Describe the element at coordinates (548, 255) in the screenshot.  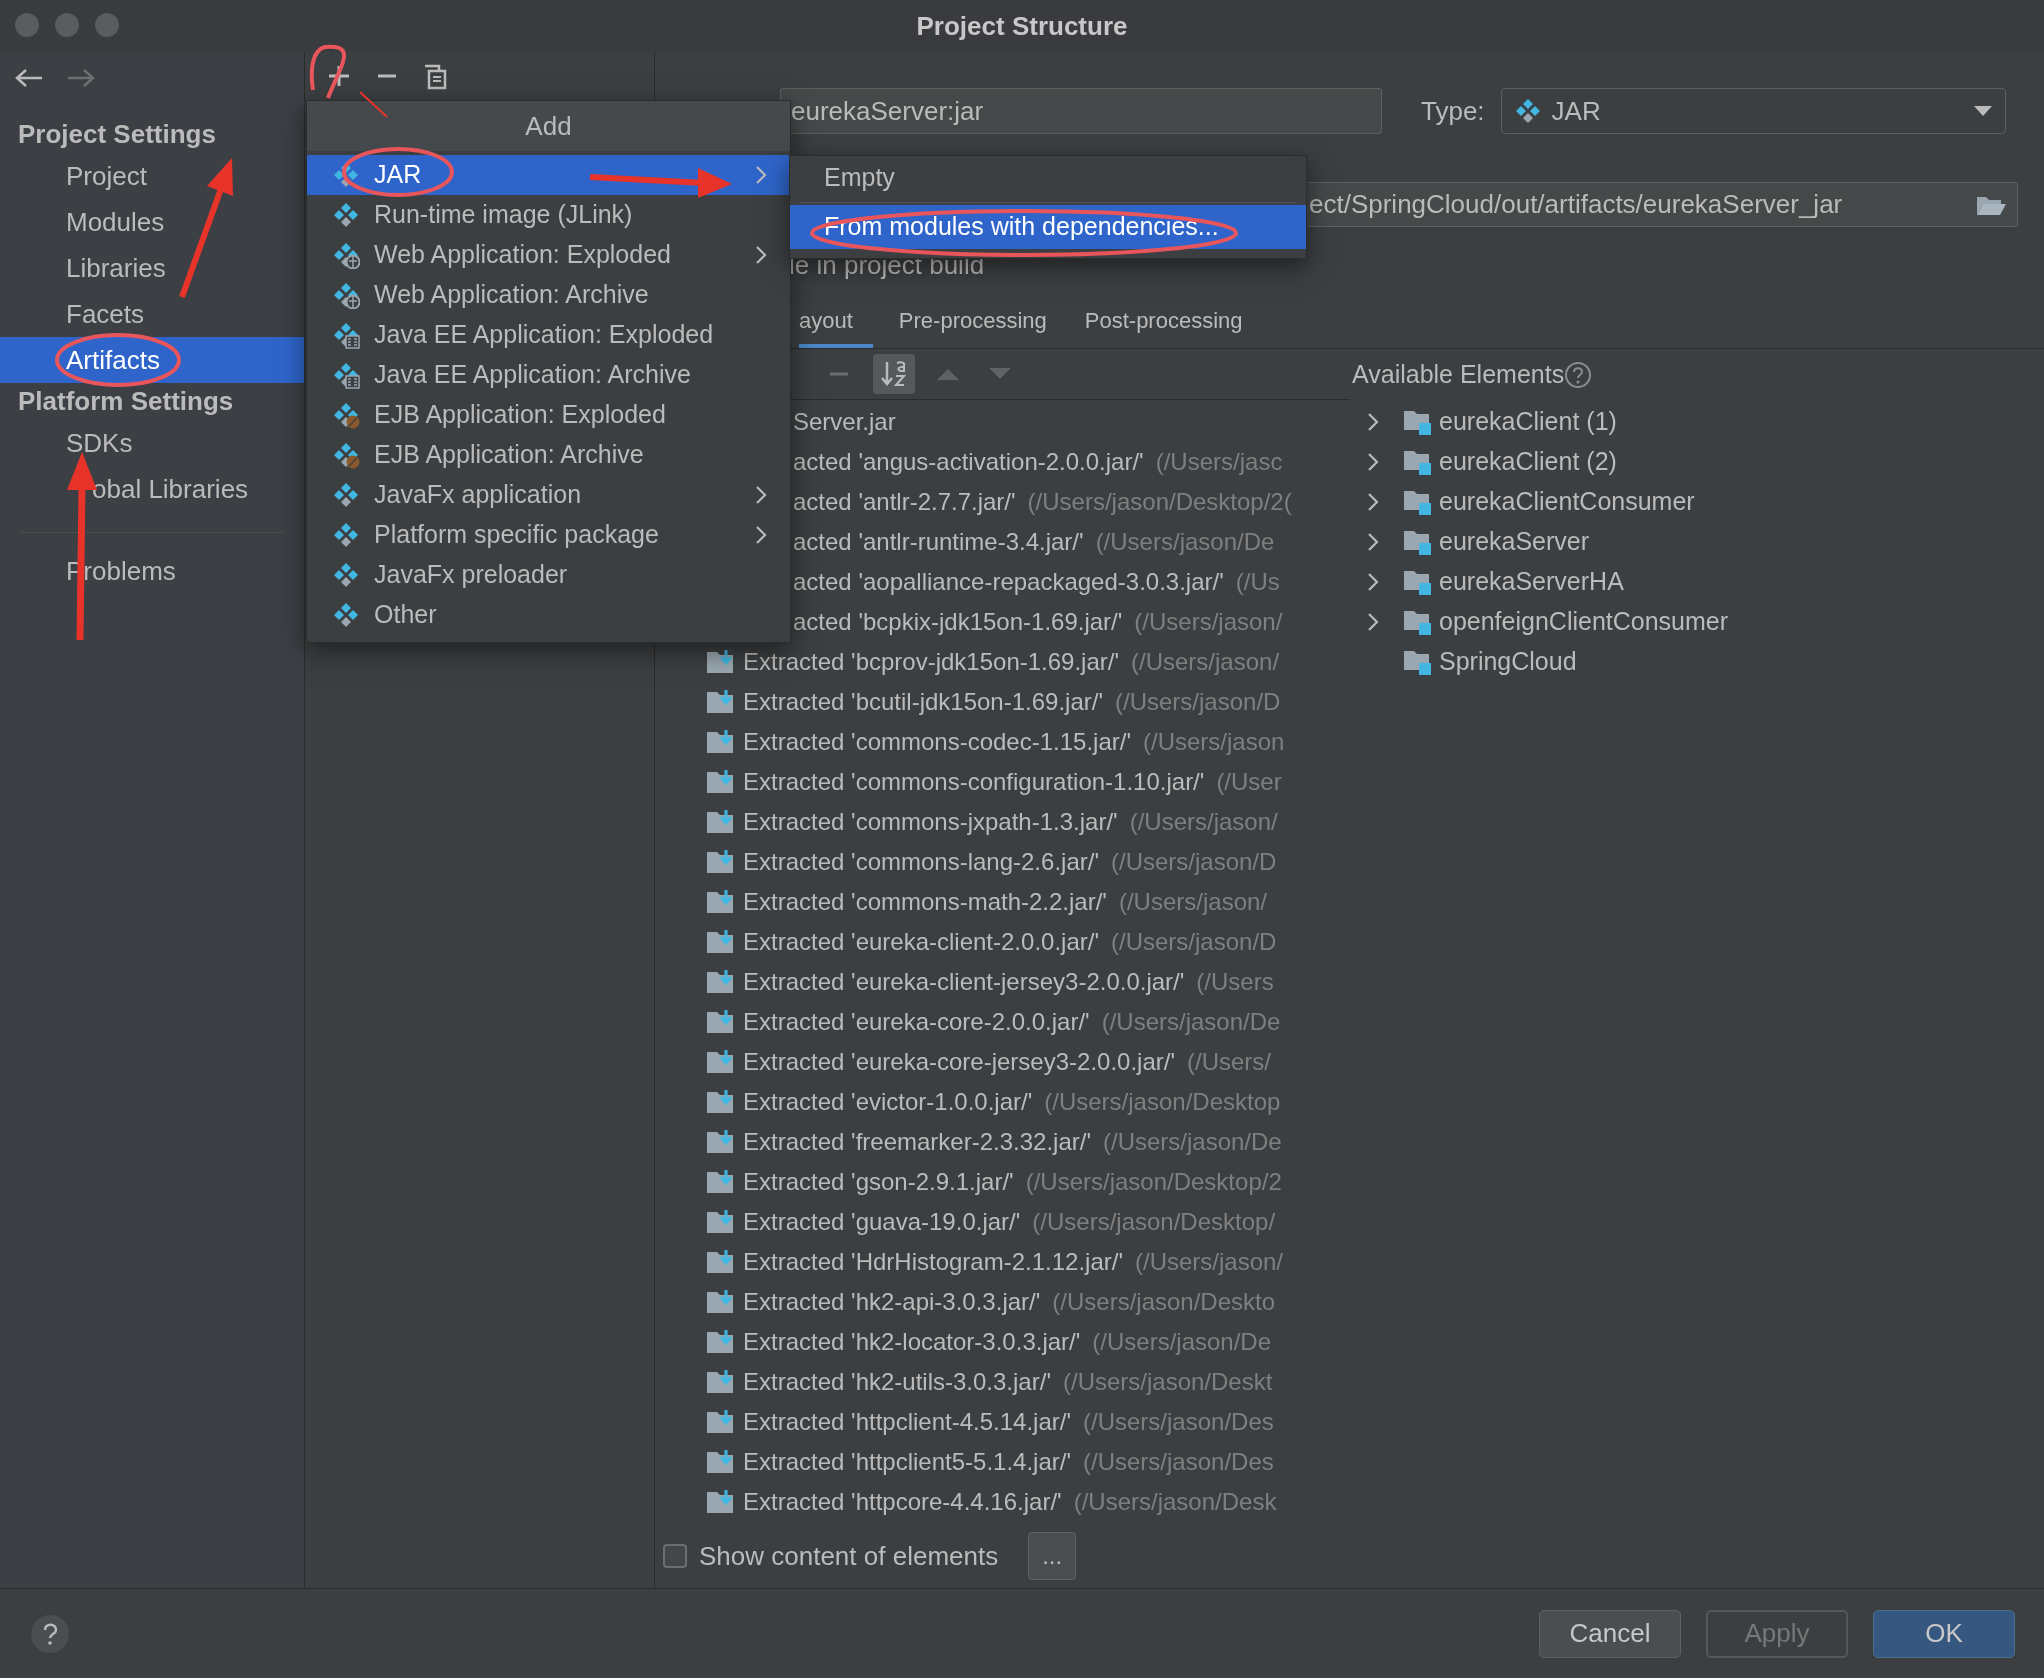
I see `menu-item: Web Application: Exploded` at that location.